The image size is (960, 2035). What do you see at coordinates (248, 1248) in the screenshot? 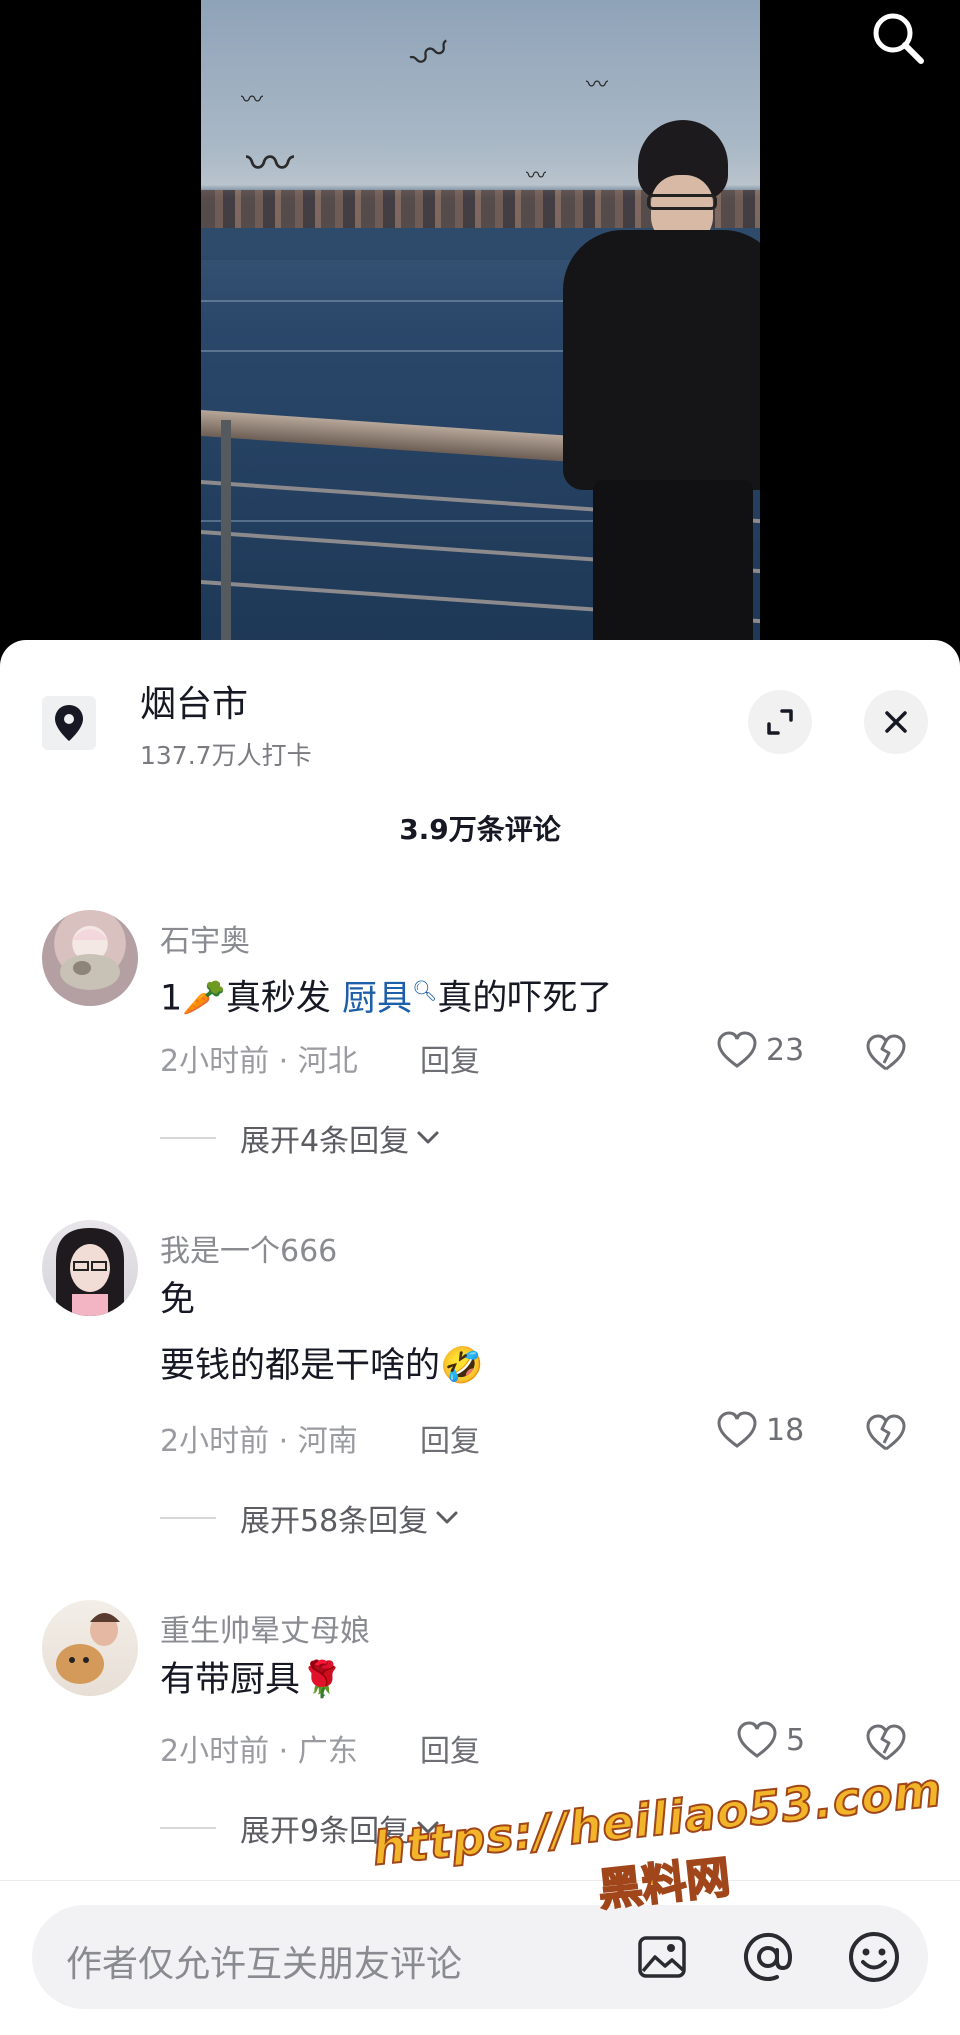
I see `username: 我是一个666` at bounding box center [248, 1248].